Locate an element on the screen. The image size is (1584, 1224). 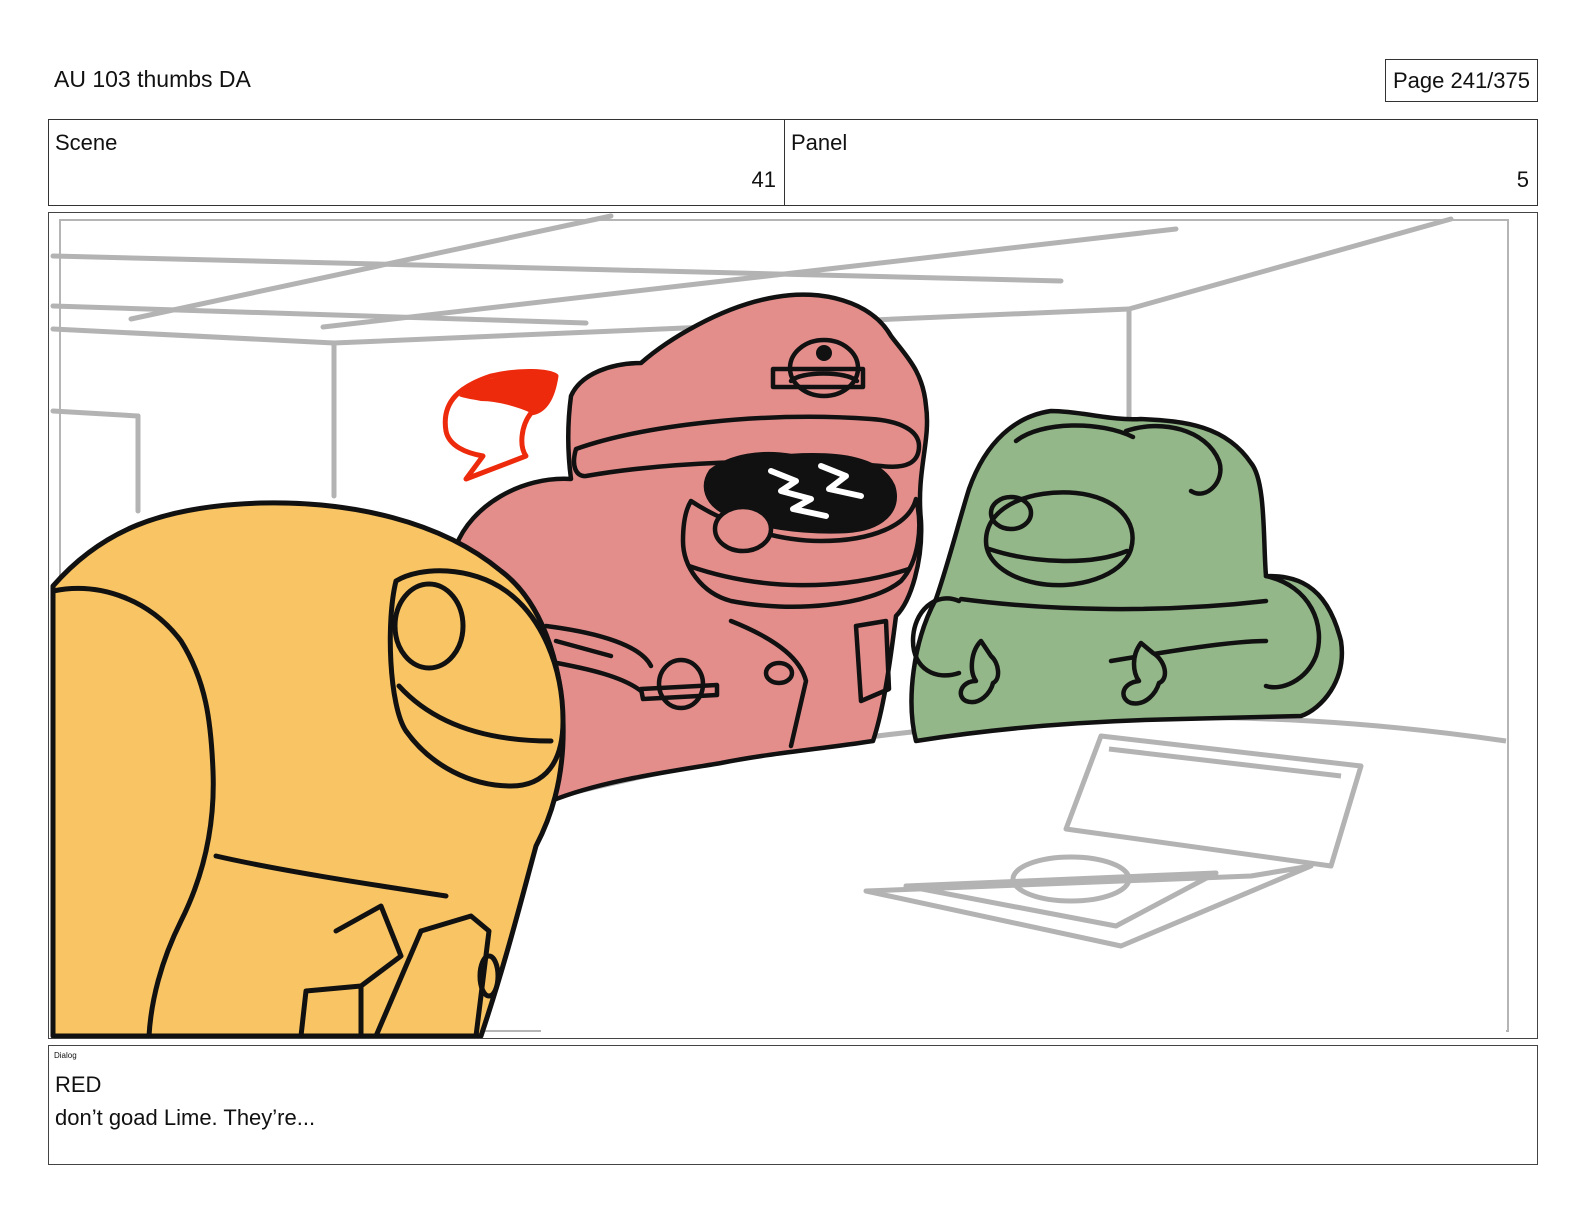
scene-panel-info: Scene 41 Panel 5 is located at coordinates (793, 162).